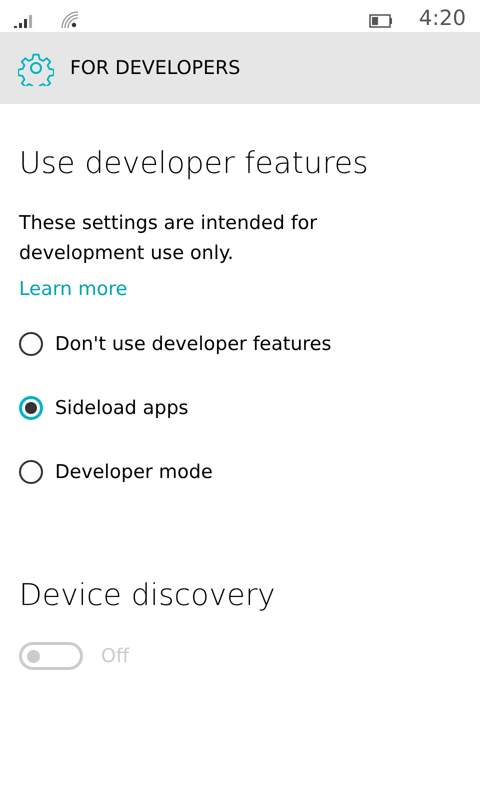 The width and height of the screenshot is (480, 800). Describe the element at coordinates (155, 68) in the screenshot. I see `page-title: FOR DEVELOPERS` at that location.